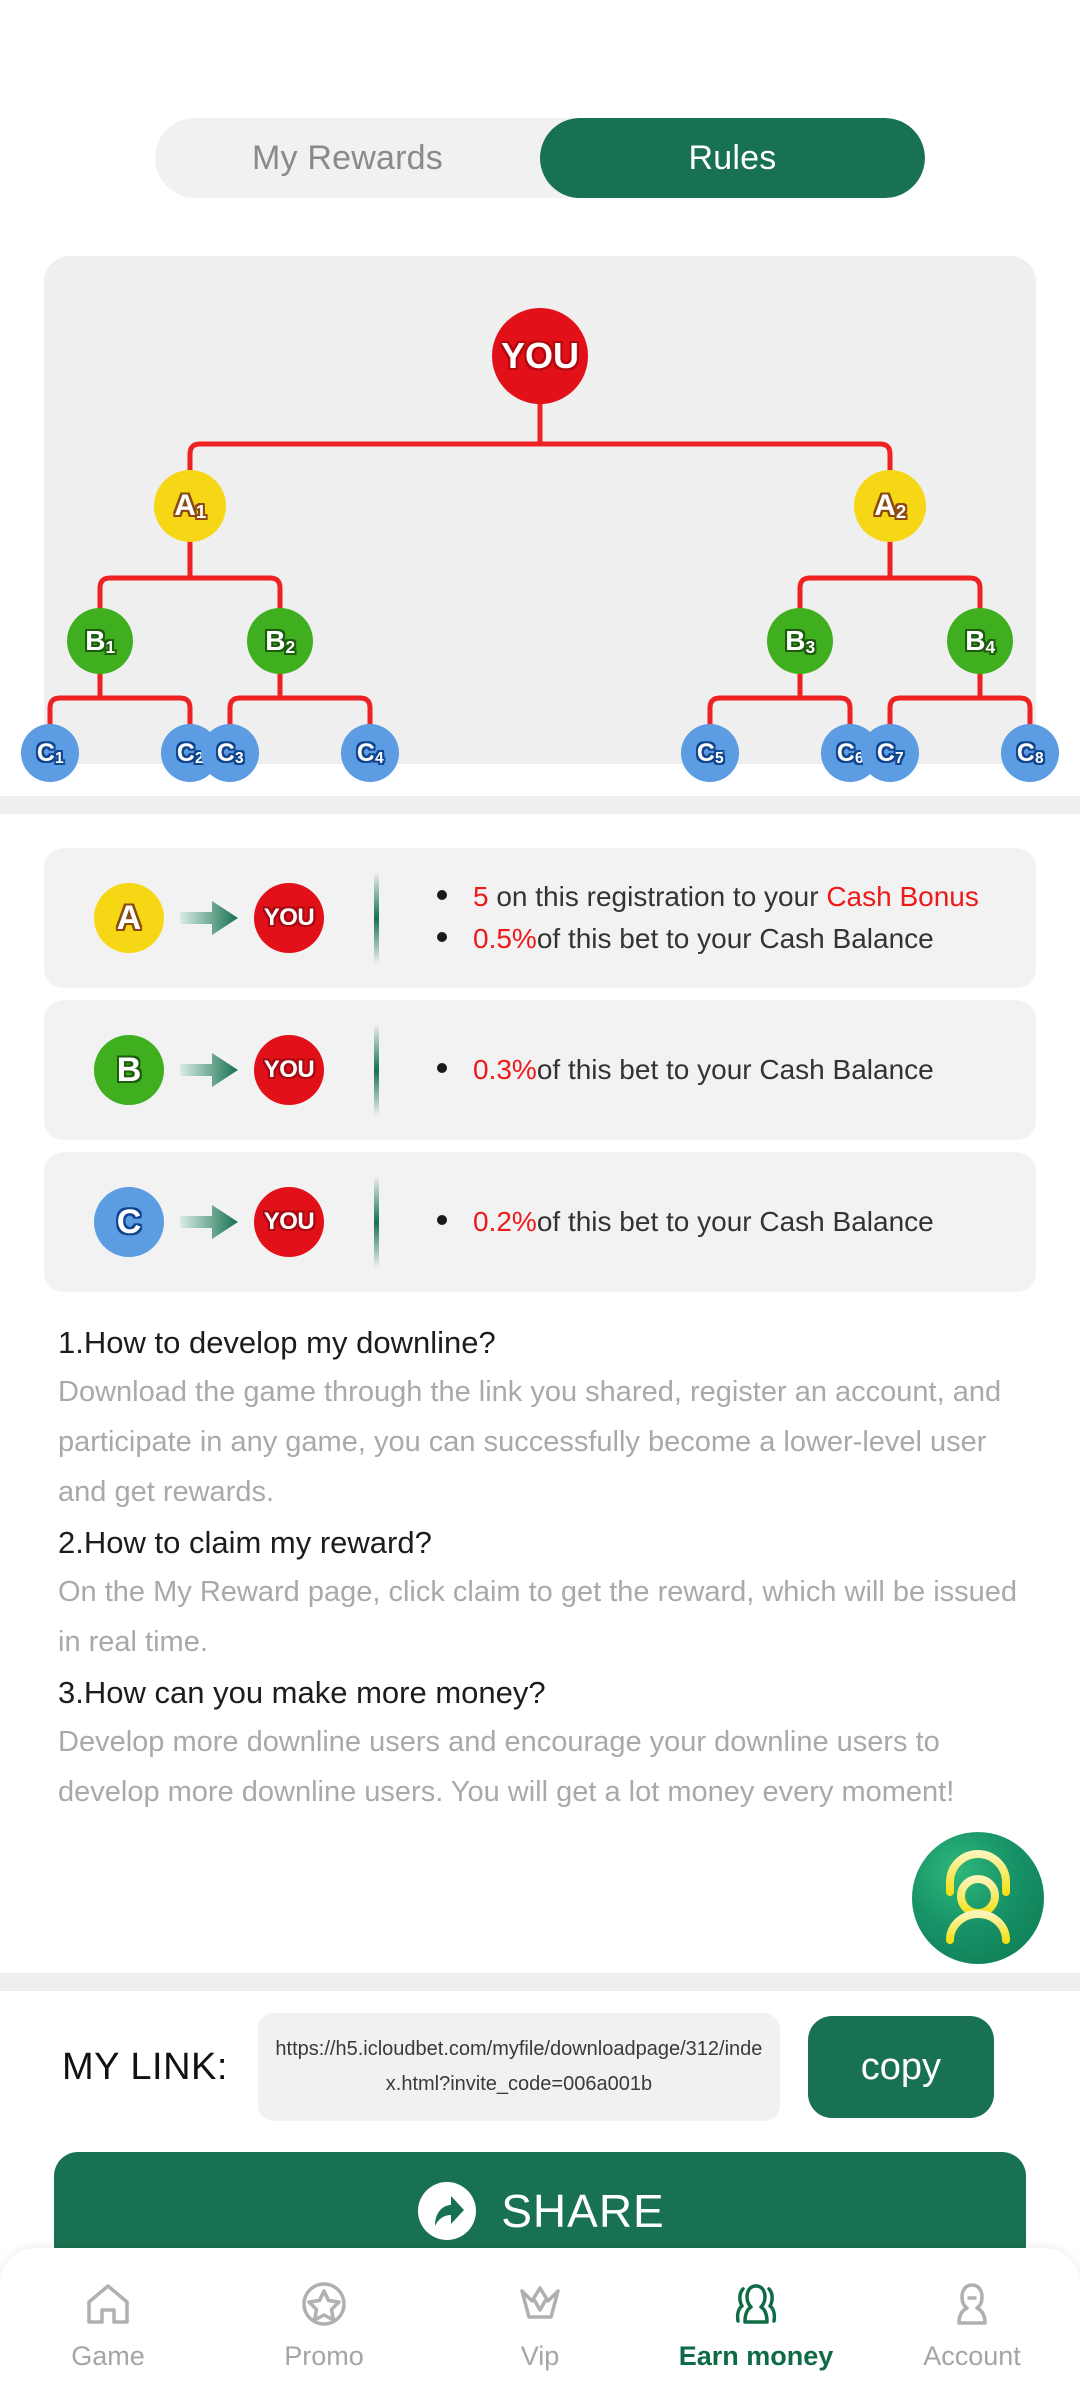  I want to click on nav-item-earn-money: Earn money, so click(756, 2324).